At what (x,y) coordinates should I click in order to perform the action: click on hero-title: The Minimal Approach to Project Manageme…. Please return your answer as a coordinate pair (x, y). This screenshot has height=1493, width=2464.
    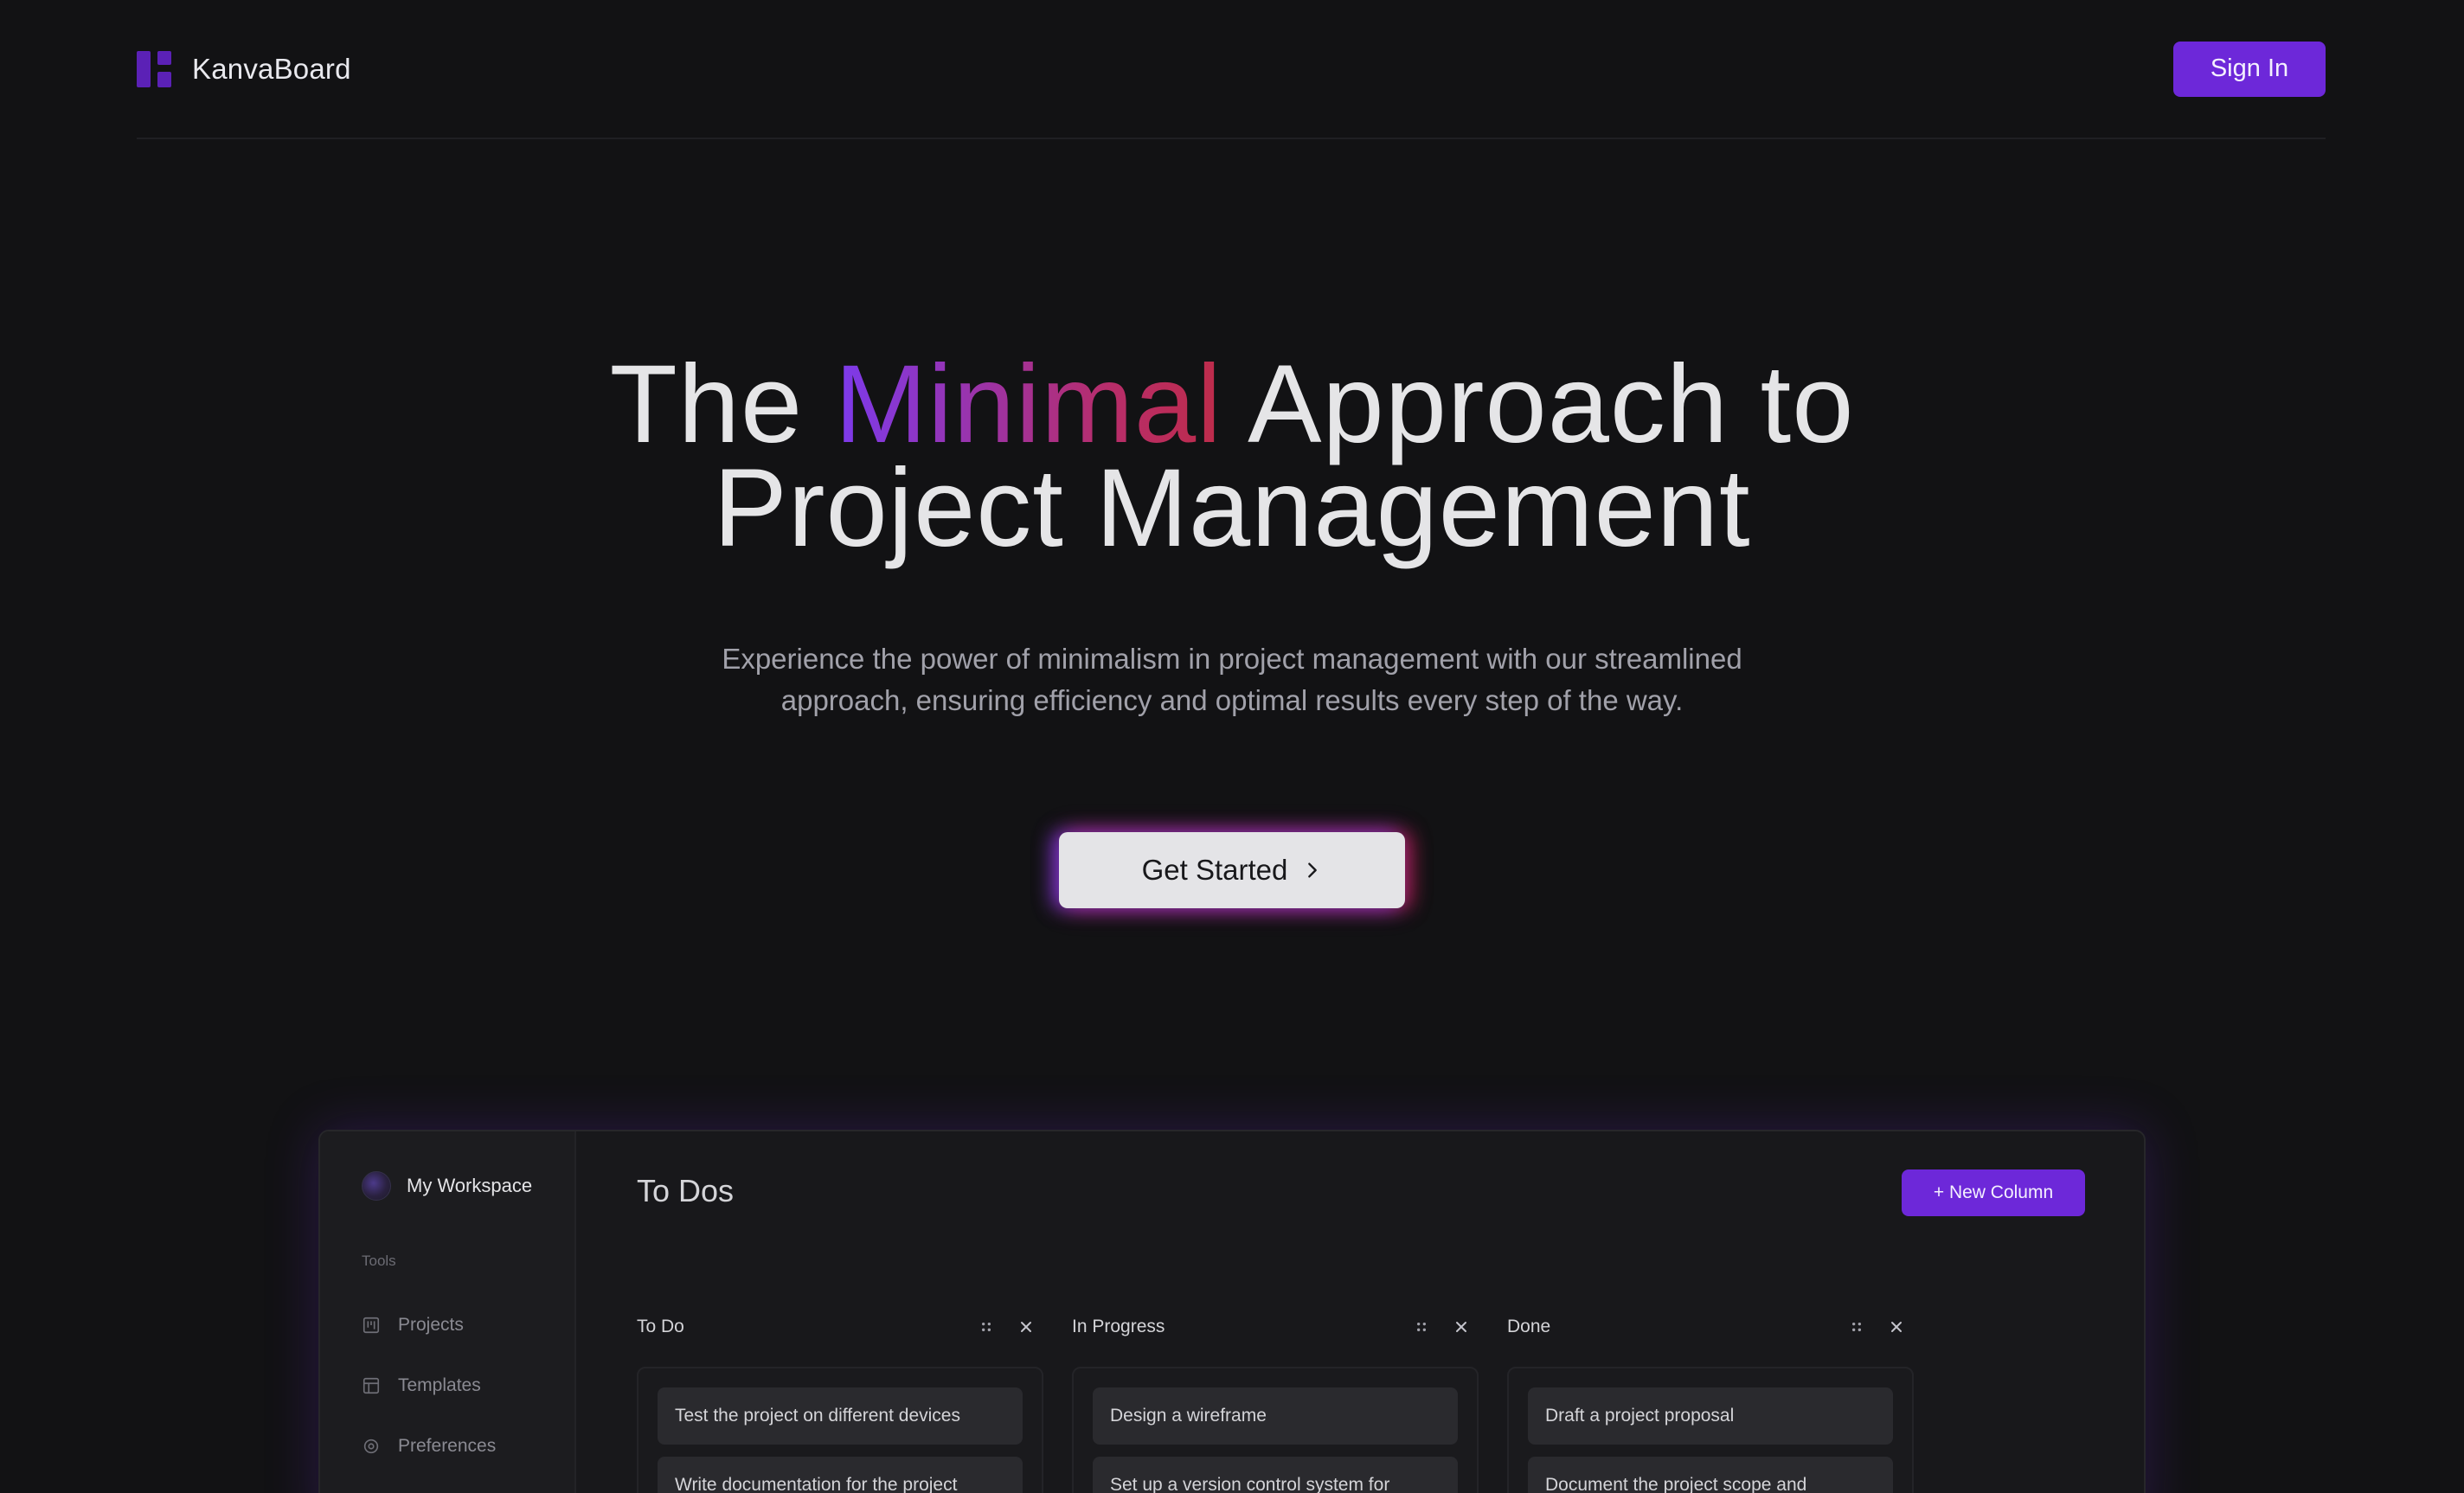
    Looking at the image, I should click on (1232, 457).